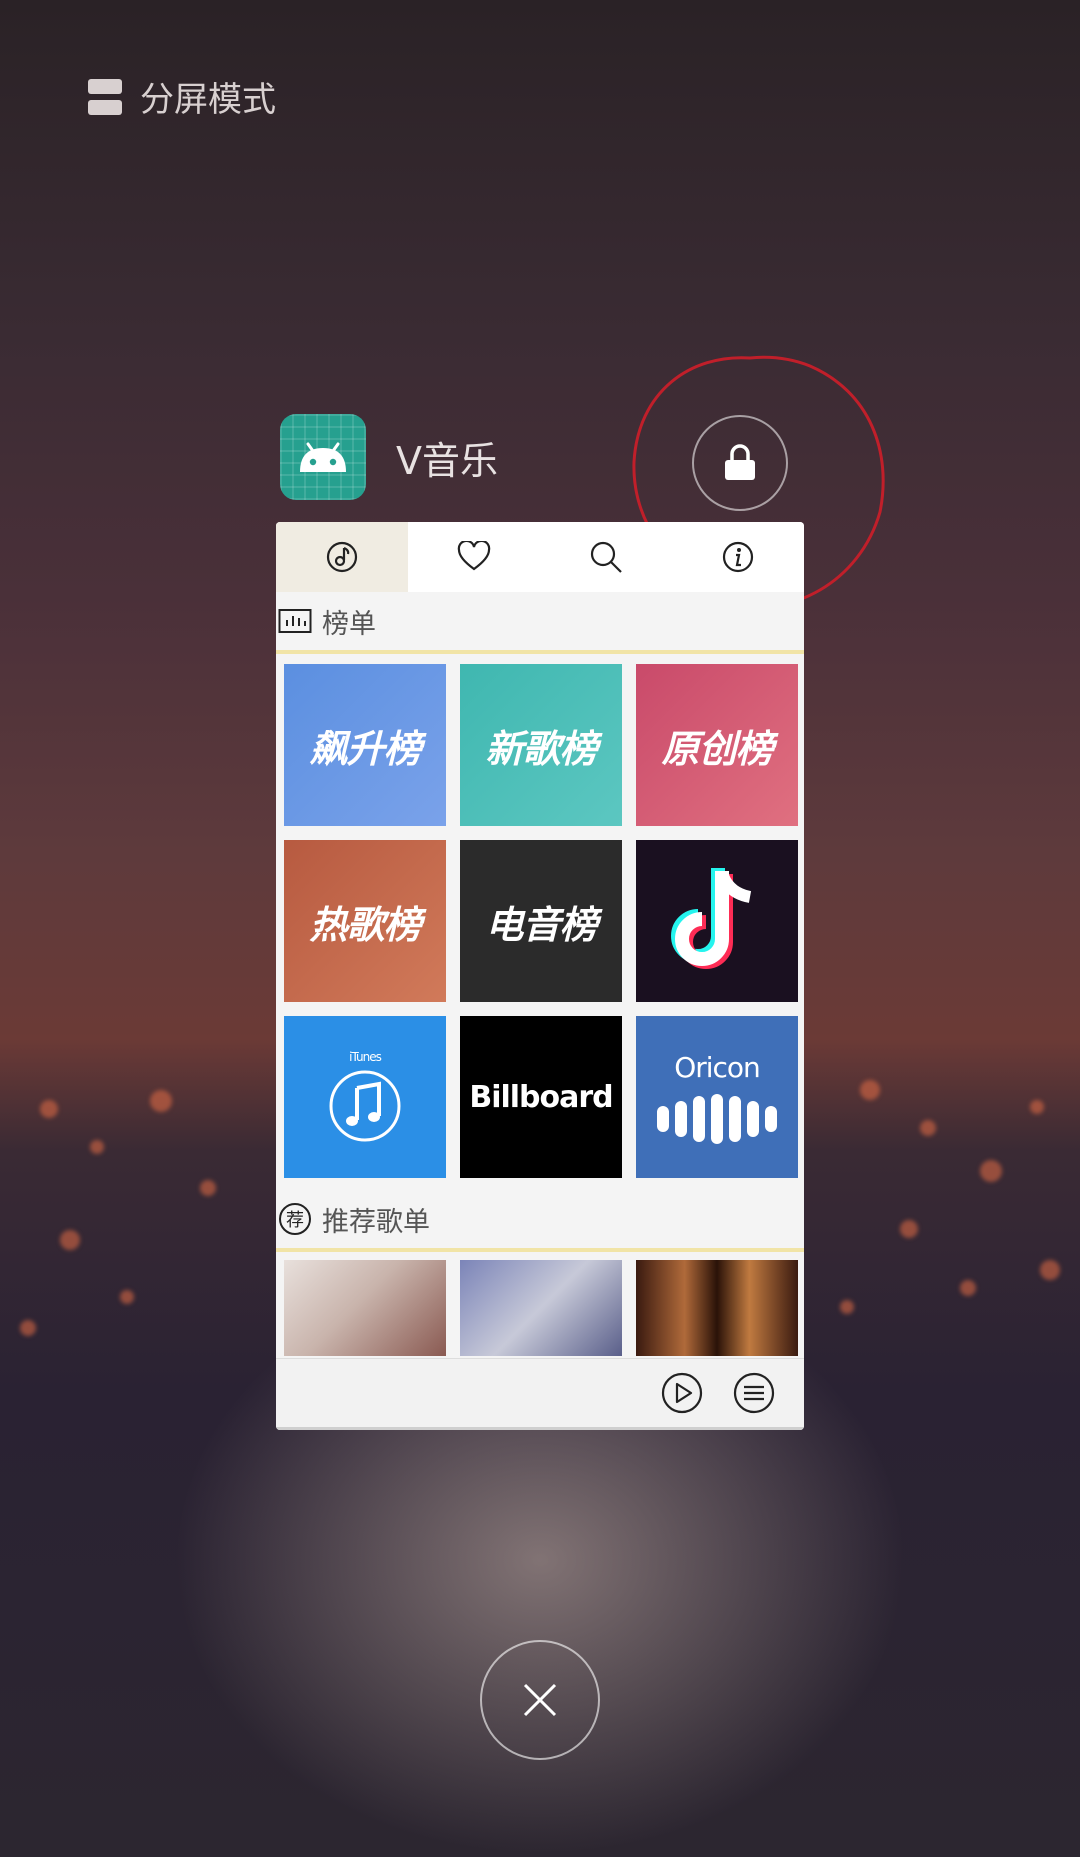 Image resolution: width=1080 pixels, height=1857 pixels. What do you see at coordinates (541, 745) in the screenshot?
I see `chart-tile-new-songs: 新歌榜` at bounding box center [541, 745].